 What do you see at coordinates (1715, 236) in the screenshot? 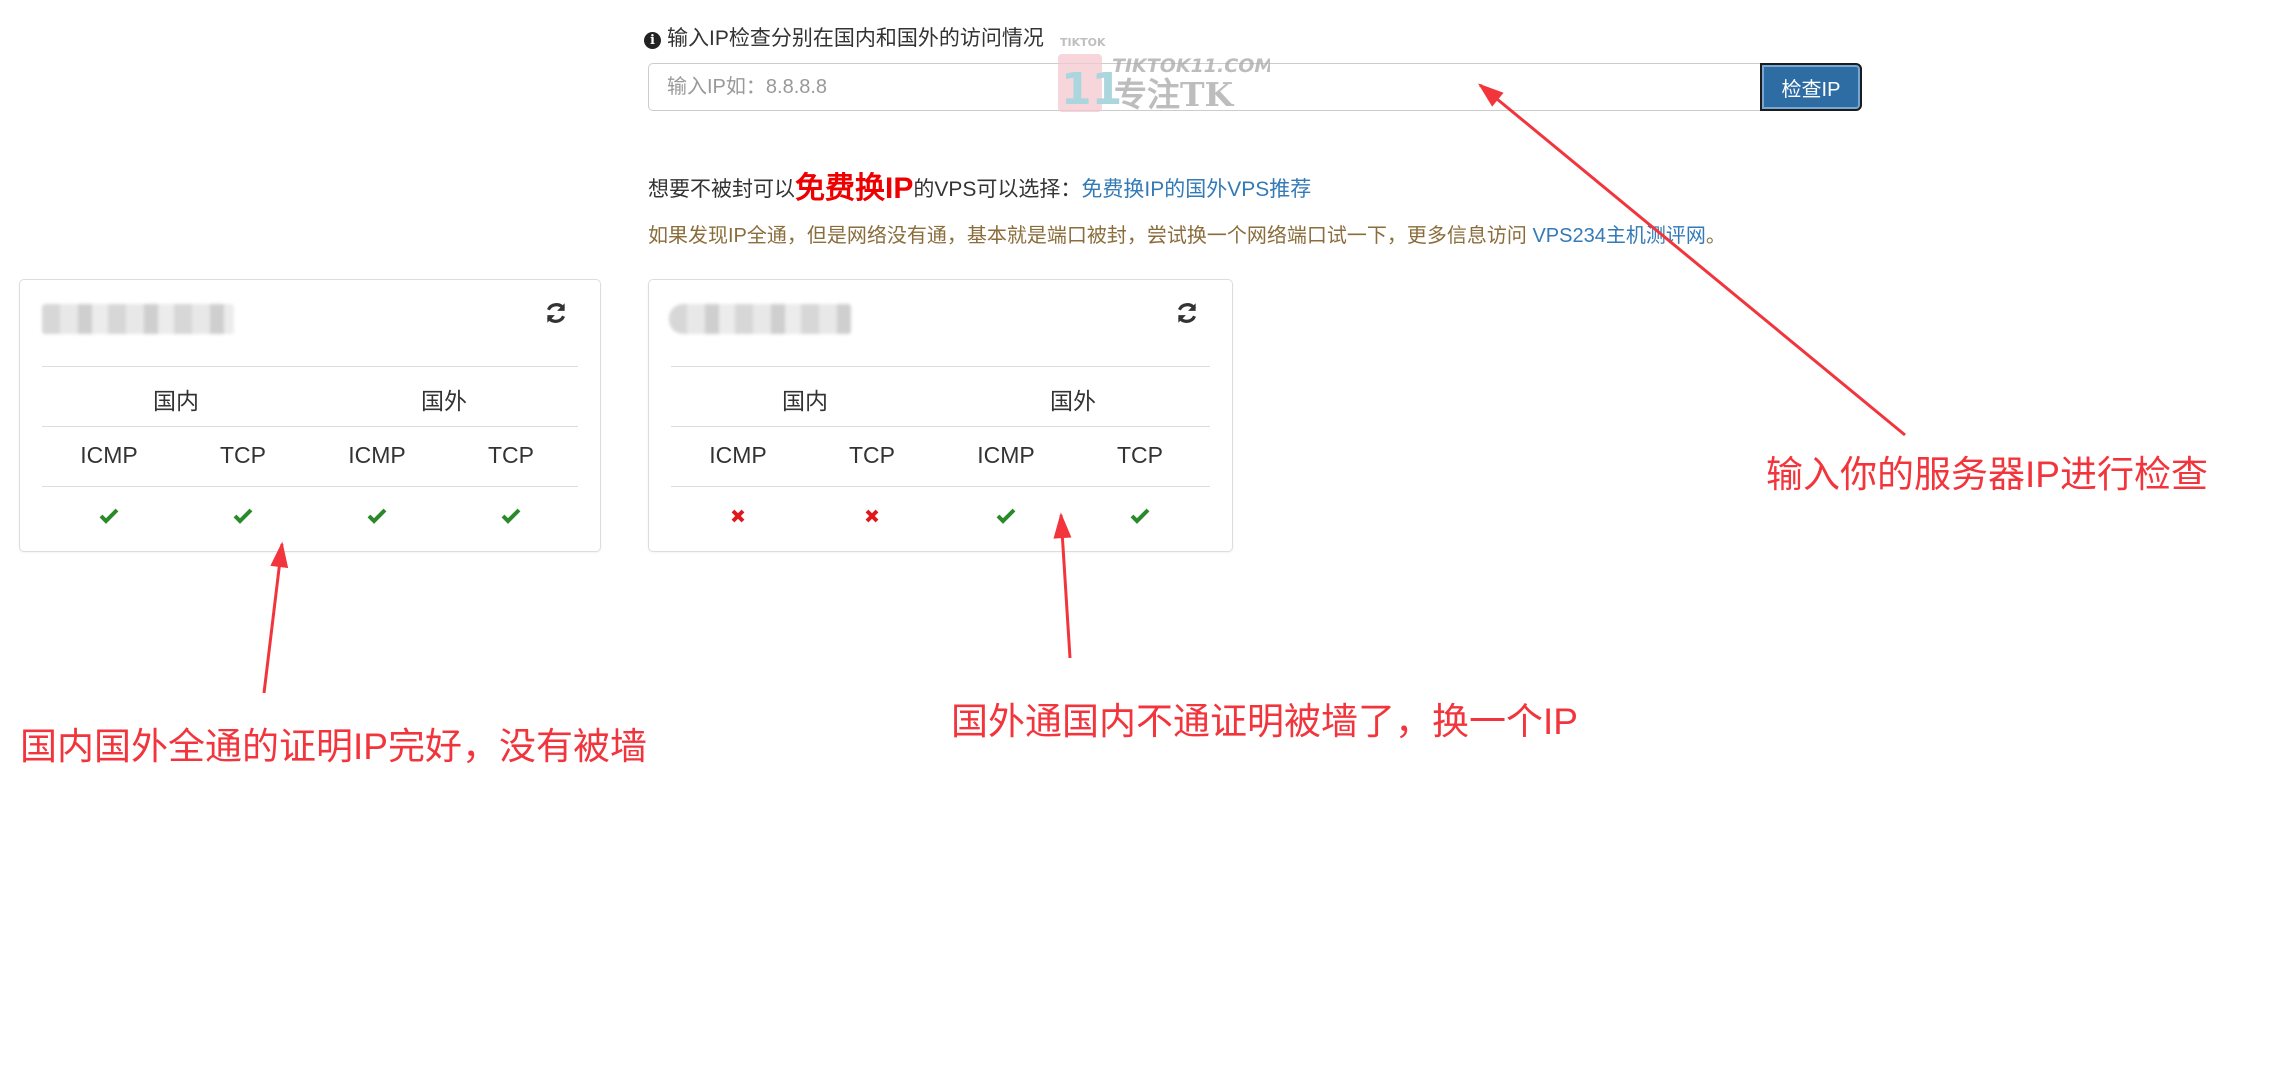
I see `tip-suffix: 。` at bounding box center [1715, 236].